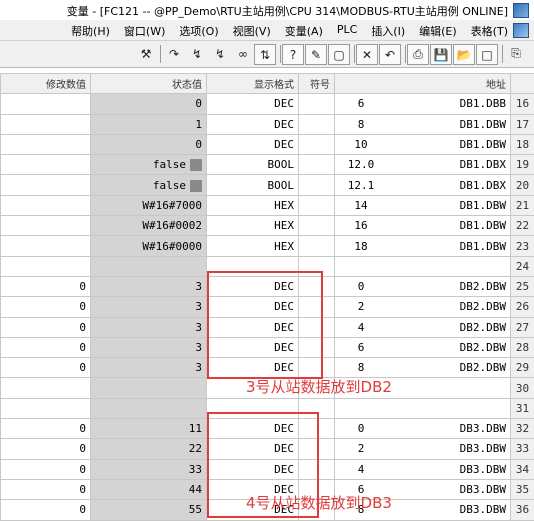 This screenshot has height=521, width=534. I want to click on table-row: 1 DEC 8 DB1.DBW 17, so click(267, 124).